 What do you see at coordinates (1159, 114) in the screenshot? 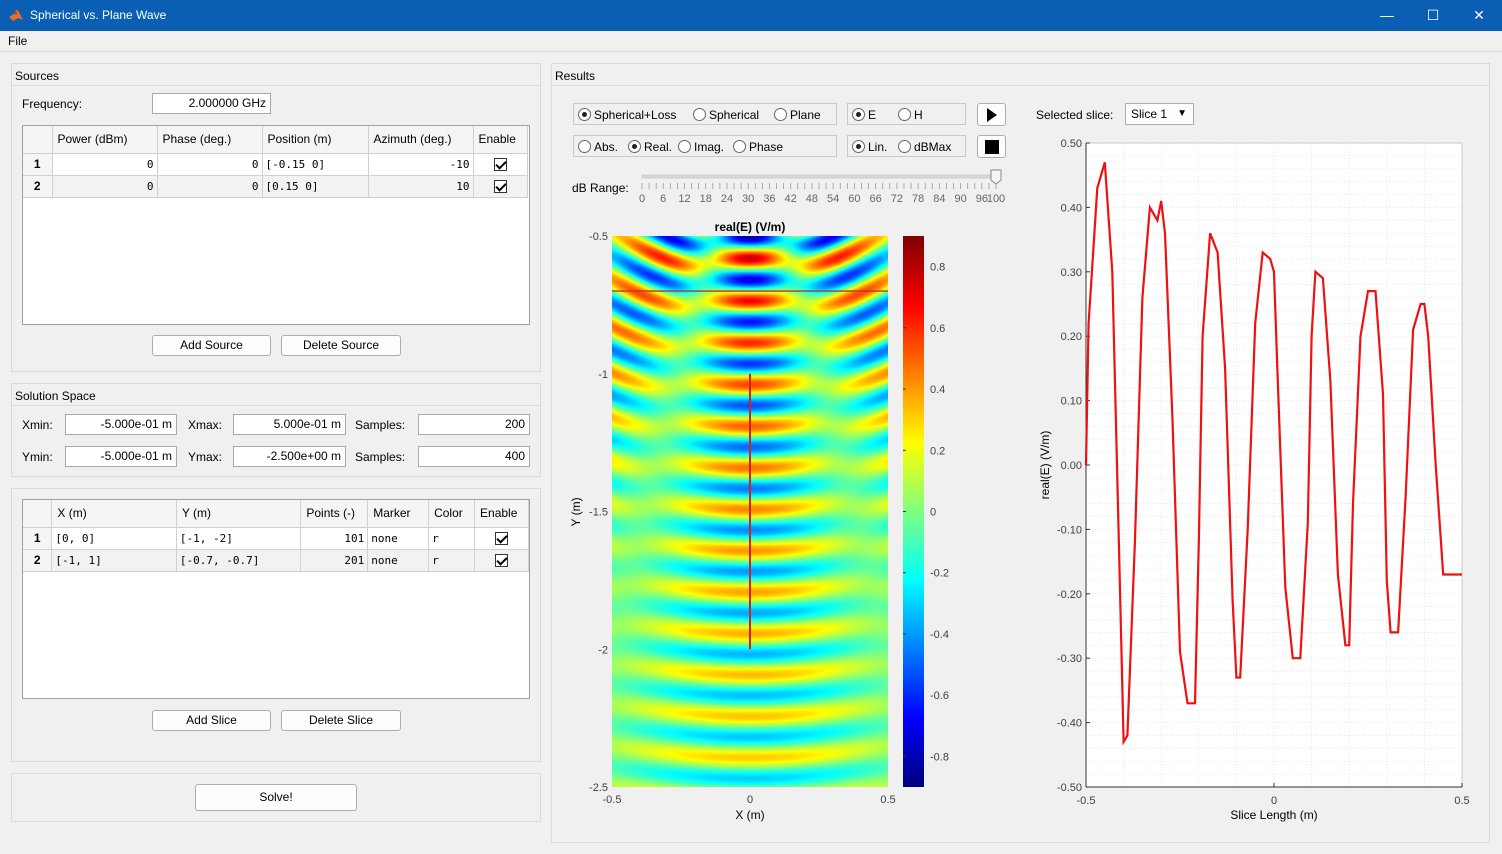
I see `slice-dropdown: Slice 1 ▼` at bounding box center [1159, 114].